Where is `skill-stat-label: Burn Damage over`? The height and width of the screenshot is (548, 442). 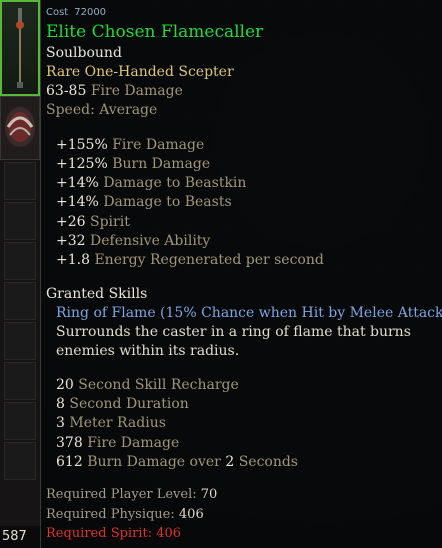
skill-stat-label: Burn Damage over is located at coordinates (154, 461).